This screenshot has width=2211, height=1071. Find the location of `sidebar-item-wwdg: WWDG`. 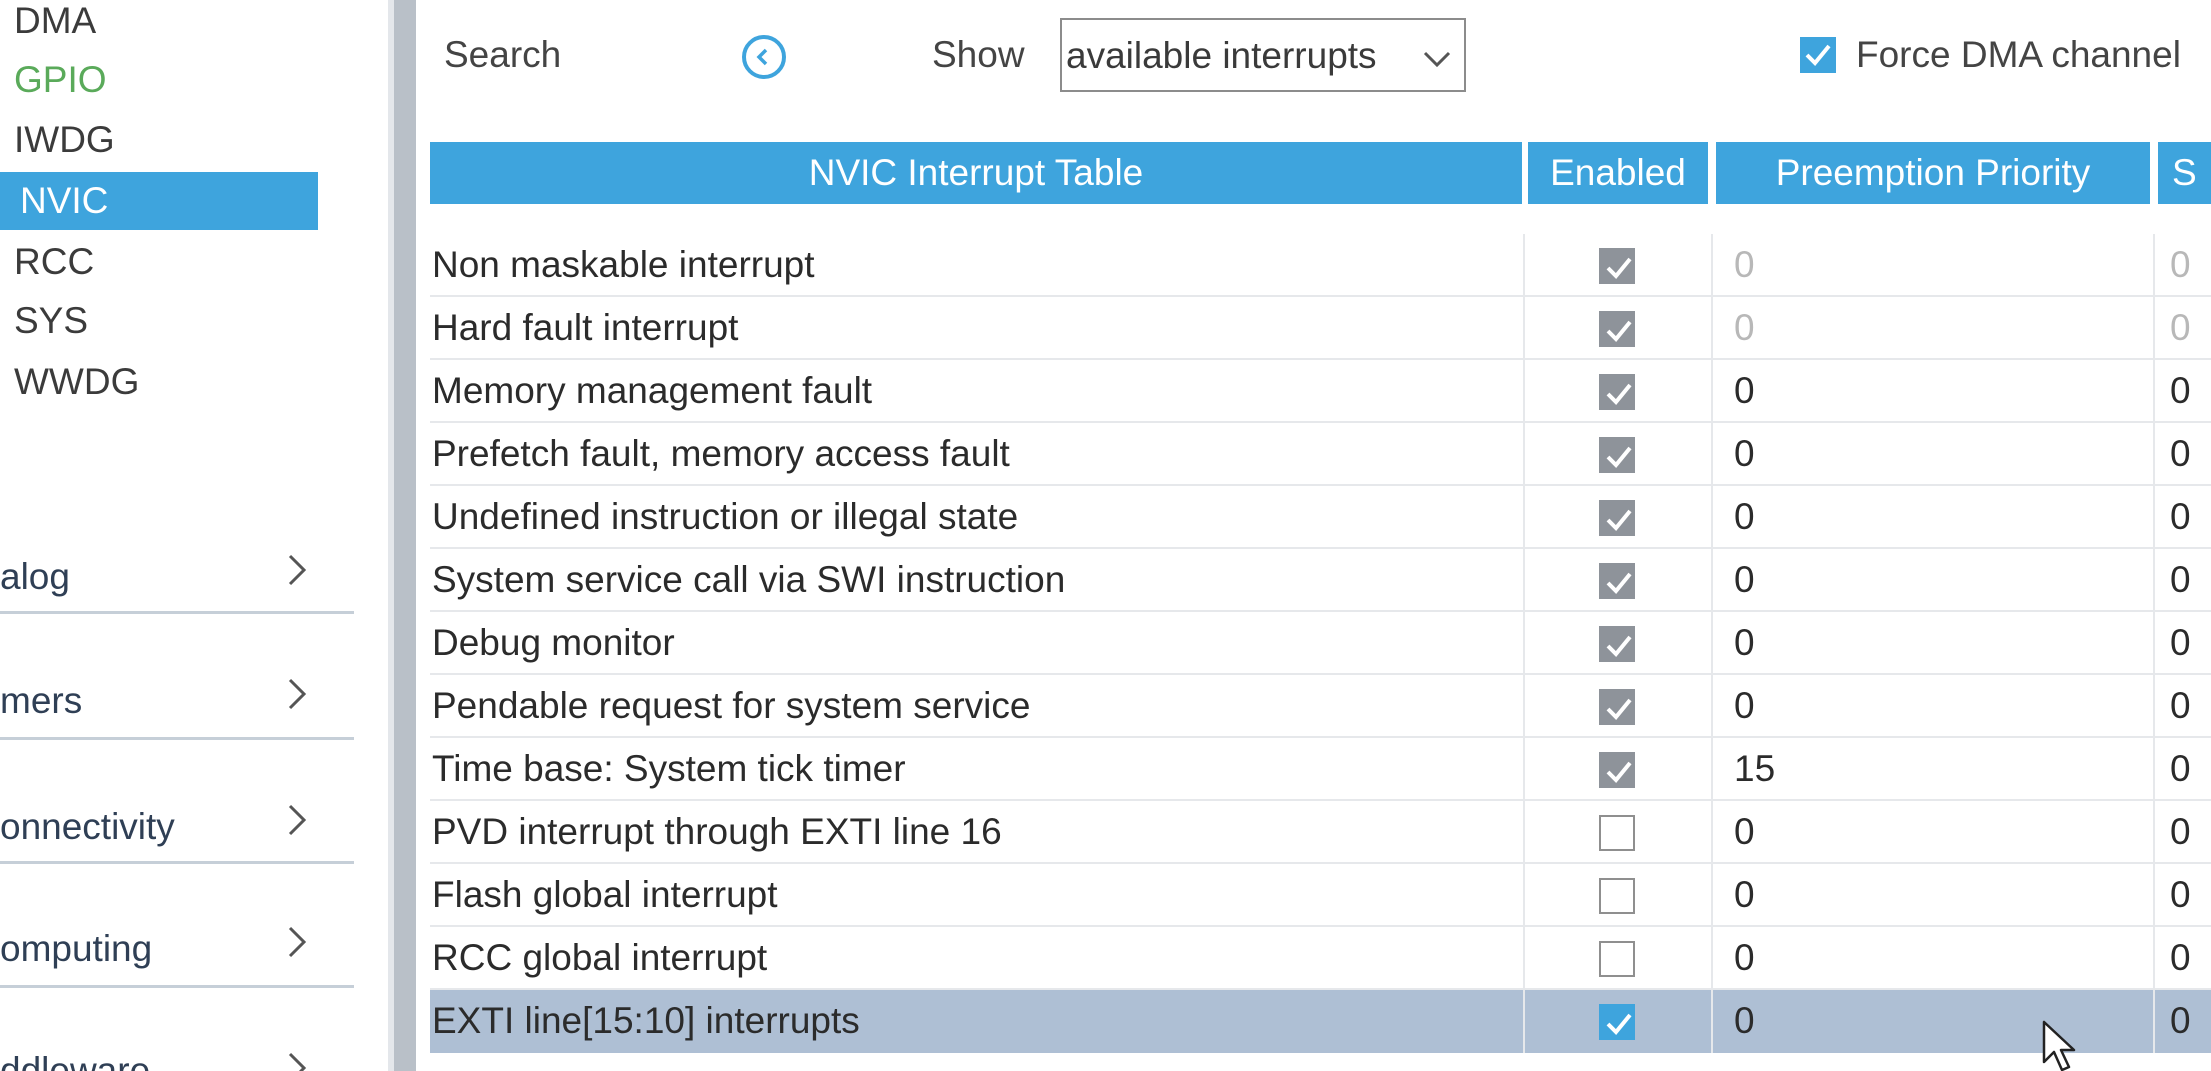

sidebar-item-wwdg: WWDG is located at coordinates (76, 382).